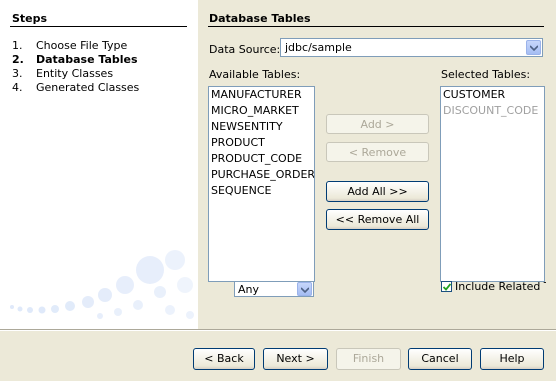  Describe the element at coordinates (260, 18) in the screenshot. I see `page-title: Database Tables` at that location.